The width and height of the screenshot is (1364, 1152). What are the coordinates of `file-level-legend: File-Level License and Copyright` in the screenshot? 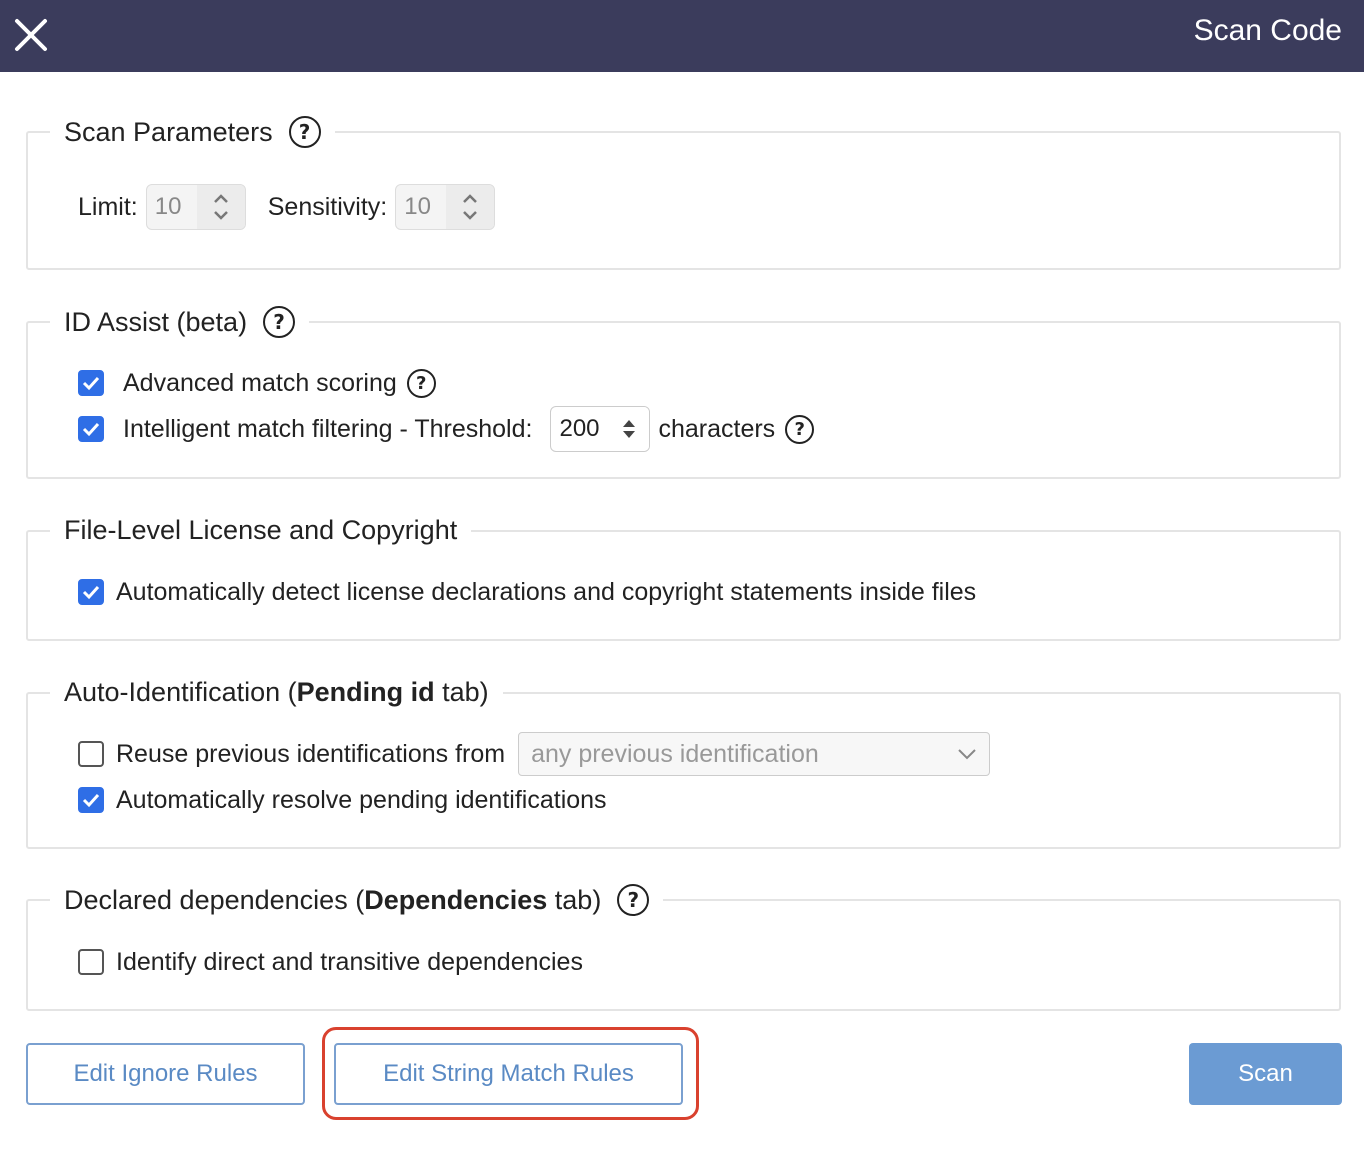 It's located at (260, 530).